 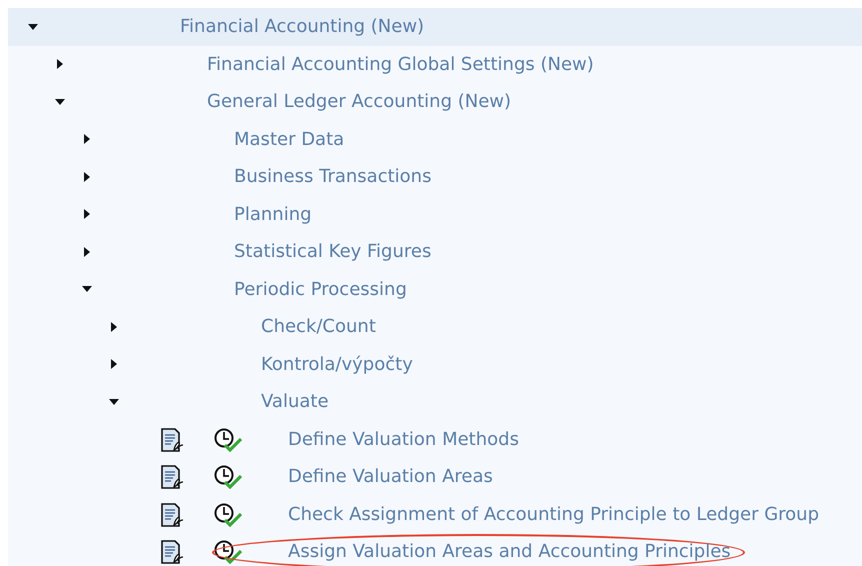 I want to click on tree-item-label: Statistical Key Figures, so click(x=333, y=251).